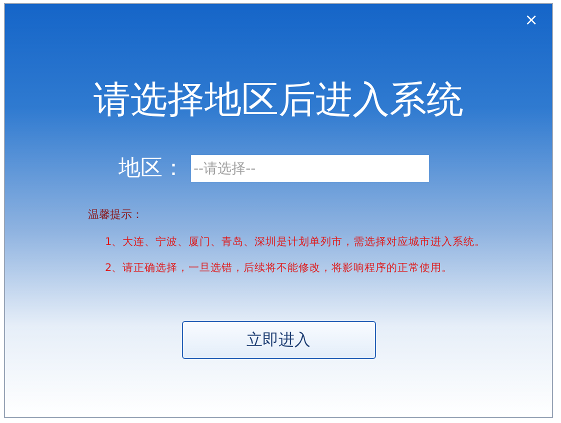 The width and height of the screenshot is (561, 423). I want to click on tip-text: 2、请正确选择，一旦选错，后续将不能修改，将影响程序的正常使用。, so click(279, 268).